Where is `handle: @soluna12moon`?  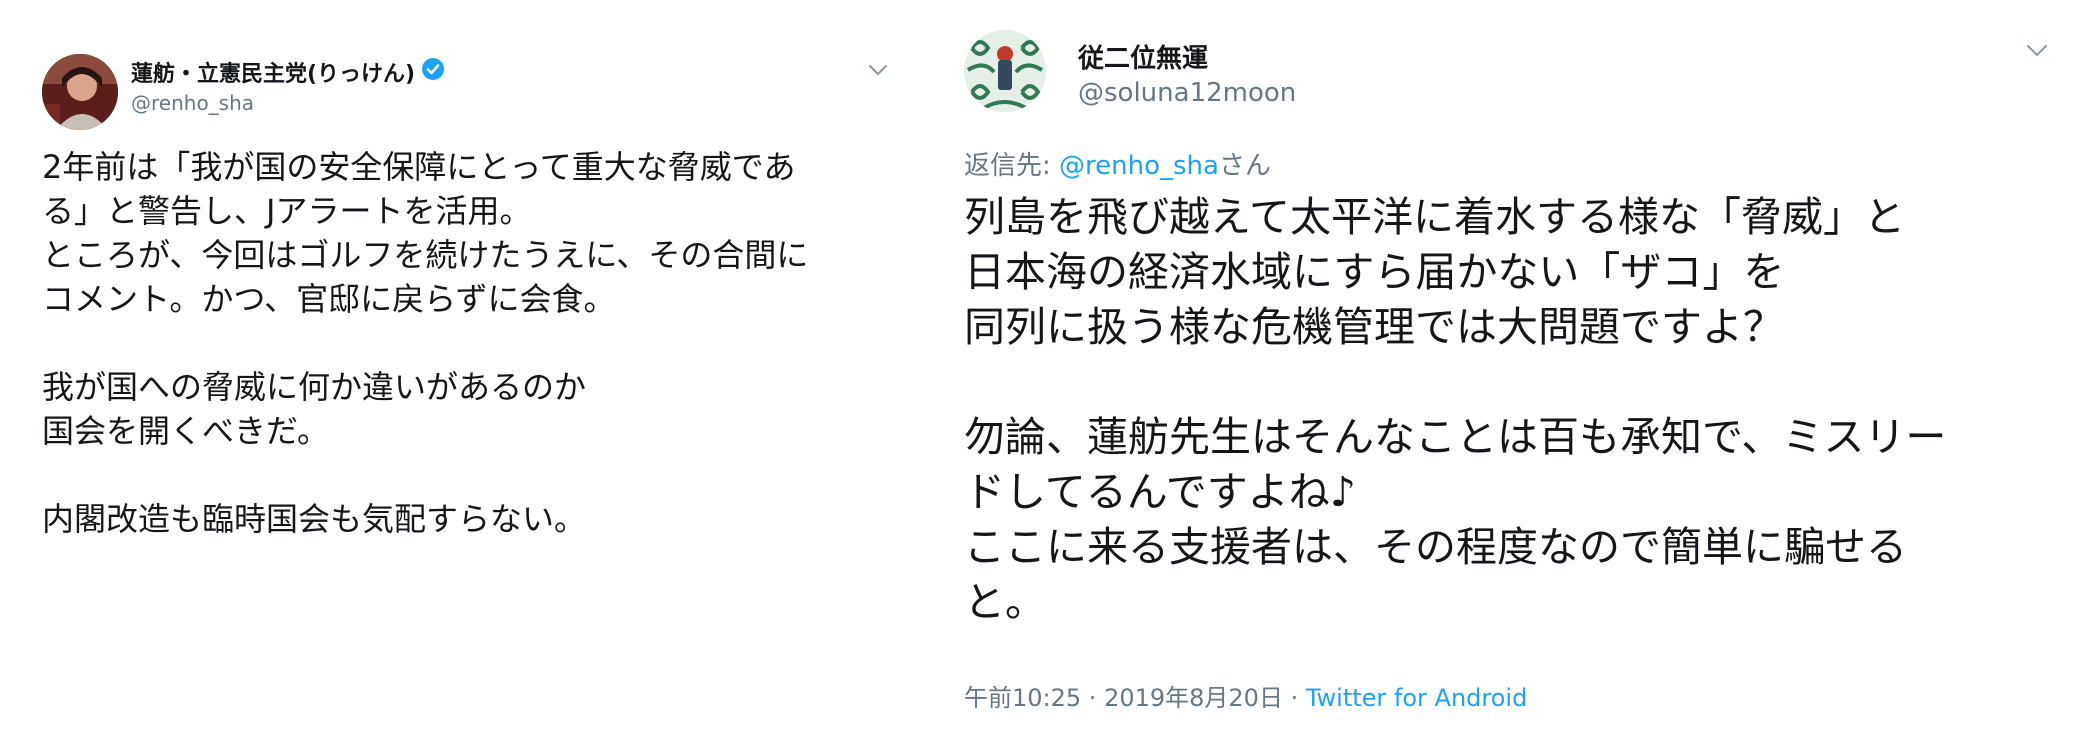 handle: @soluna12moon is located at coordinates (1187, 93).